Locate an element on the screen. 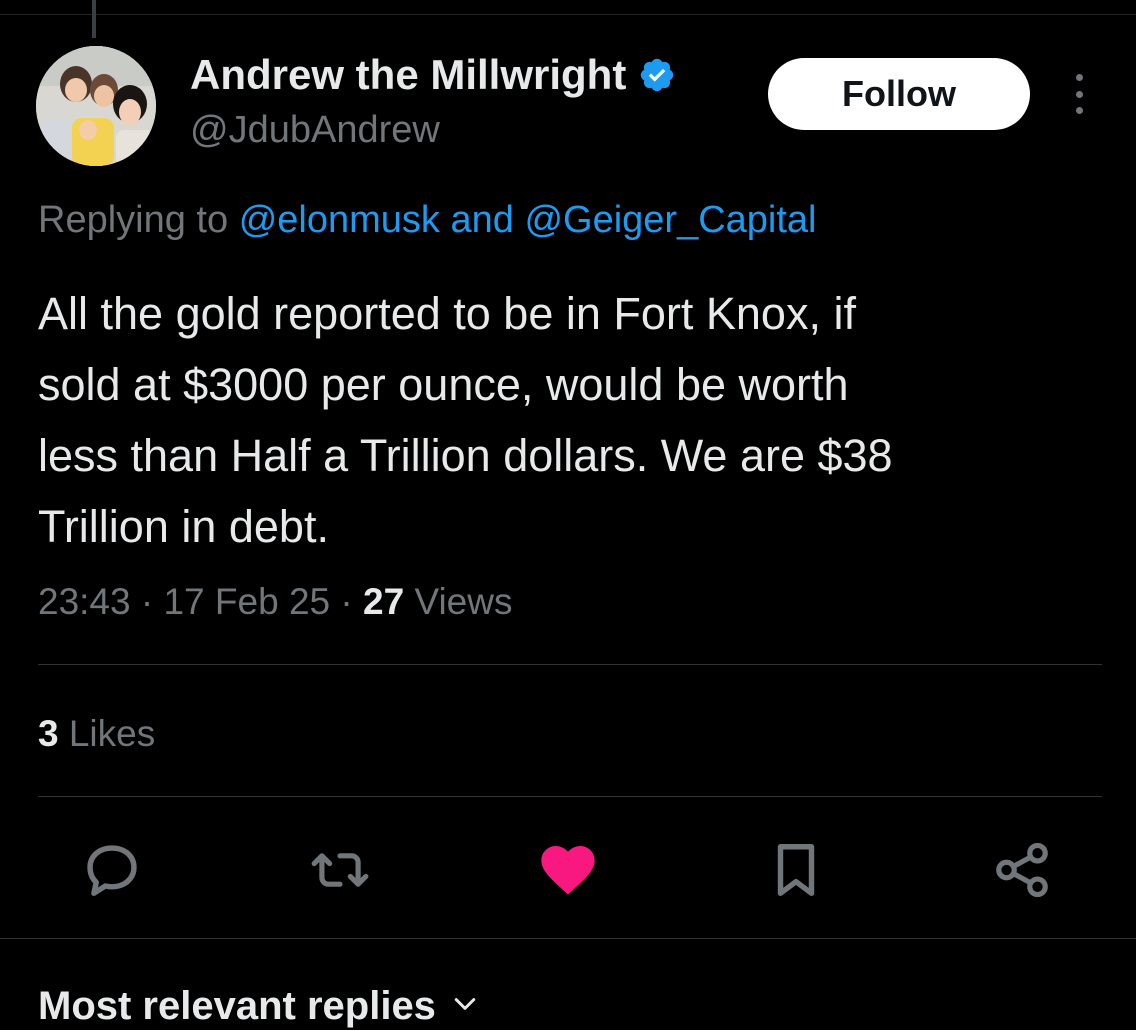 This screenshot has width=1136, height=1030. replies-sort-dropdown: Most relevant replies is located at coordinates (259, 1006).